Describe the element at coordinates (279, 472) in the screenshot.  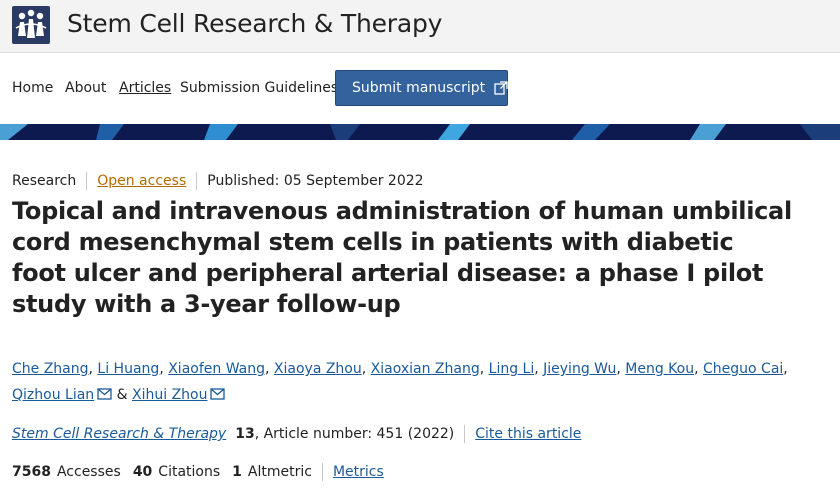
I see `altmetric-label: Altmetric` at that location.